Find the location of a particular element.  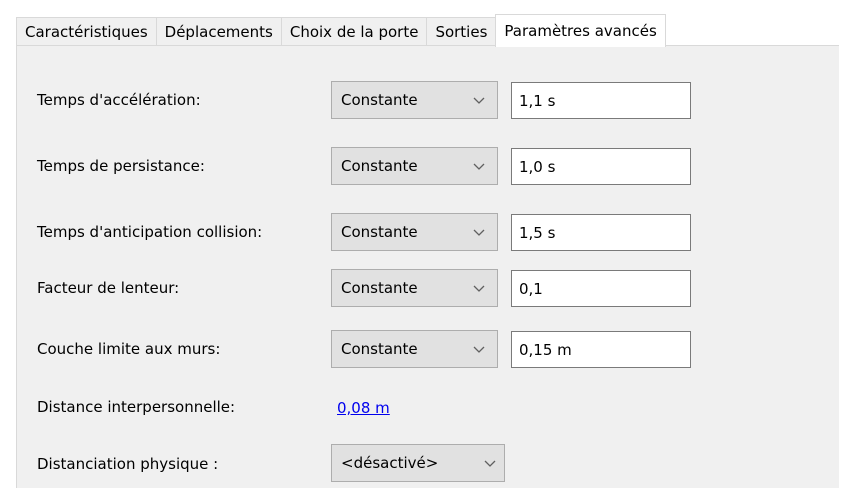

persistence-time-label: Temps de persistance: is located at coordinates (121, 166).